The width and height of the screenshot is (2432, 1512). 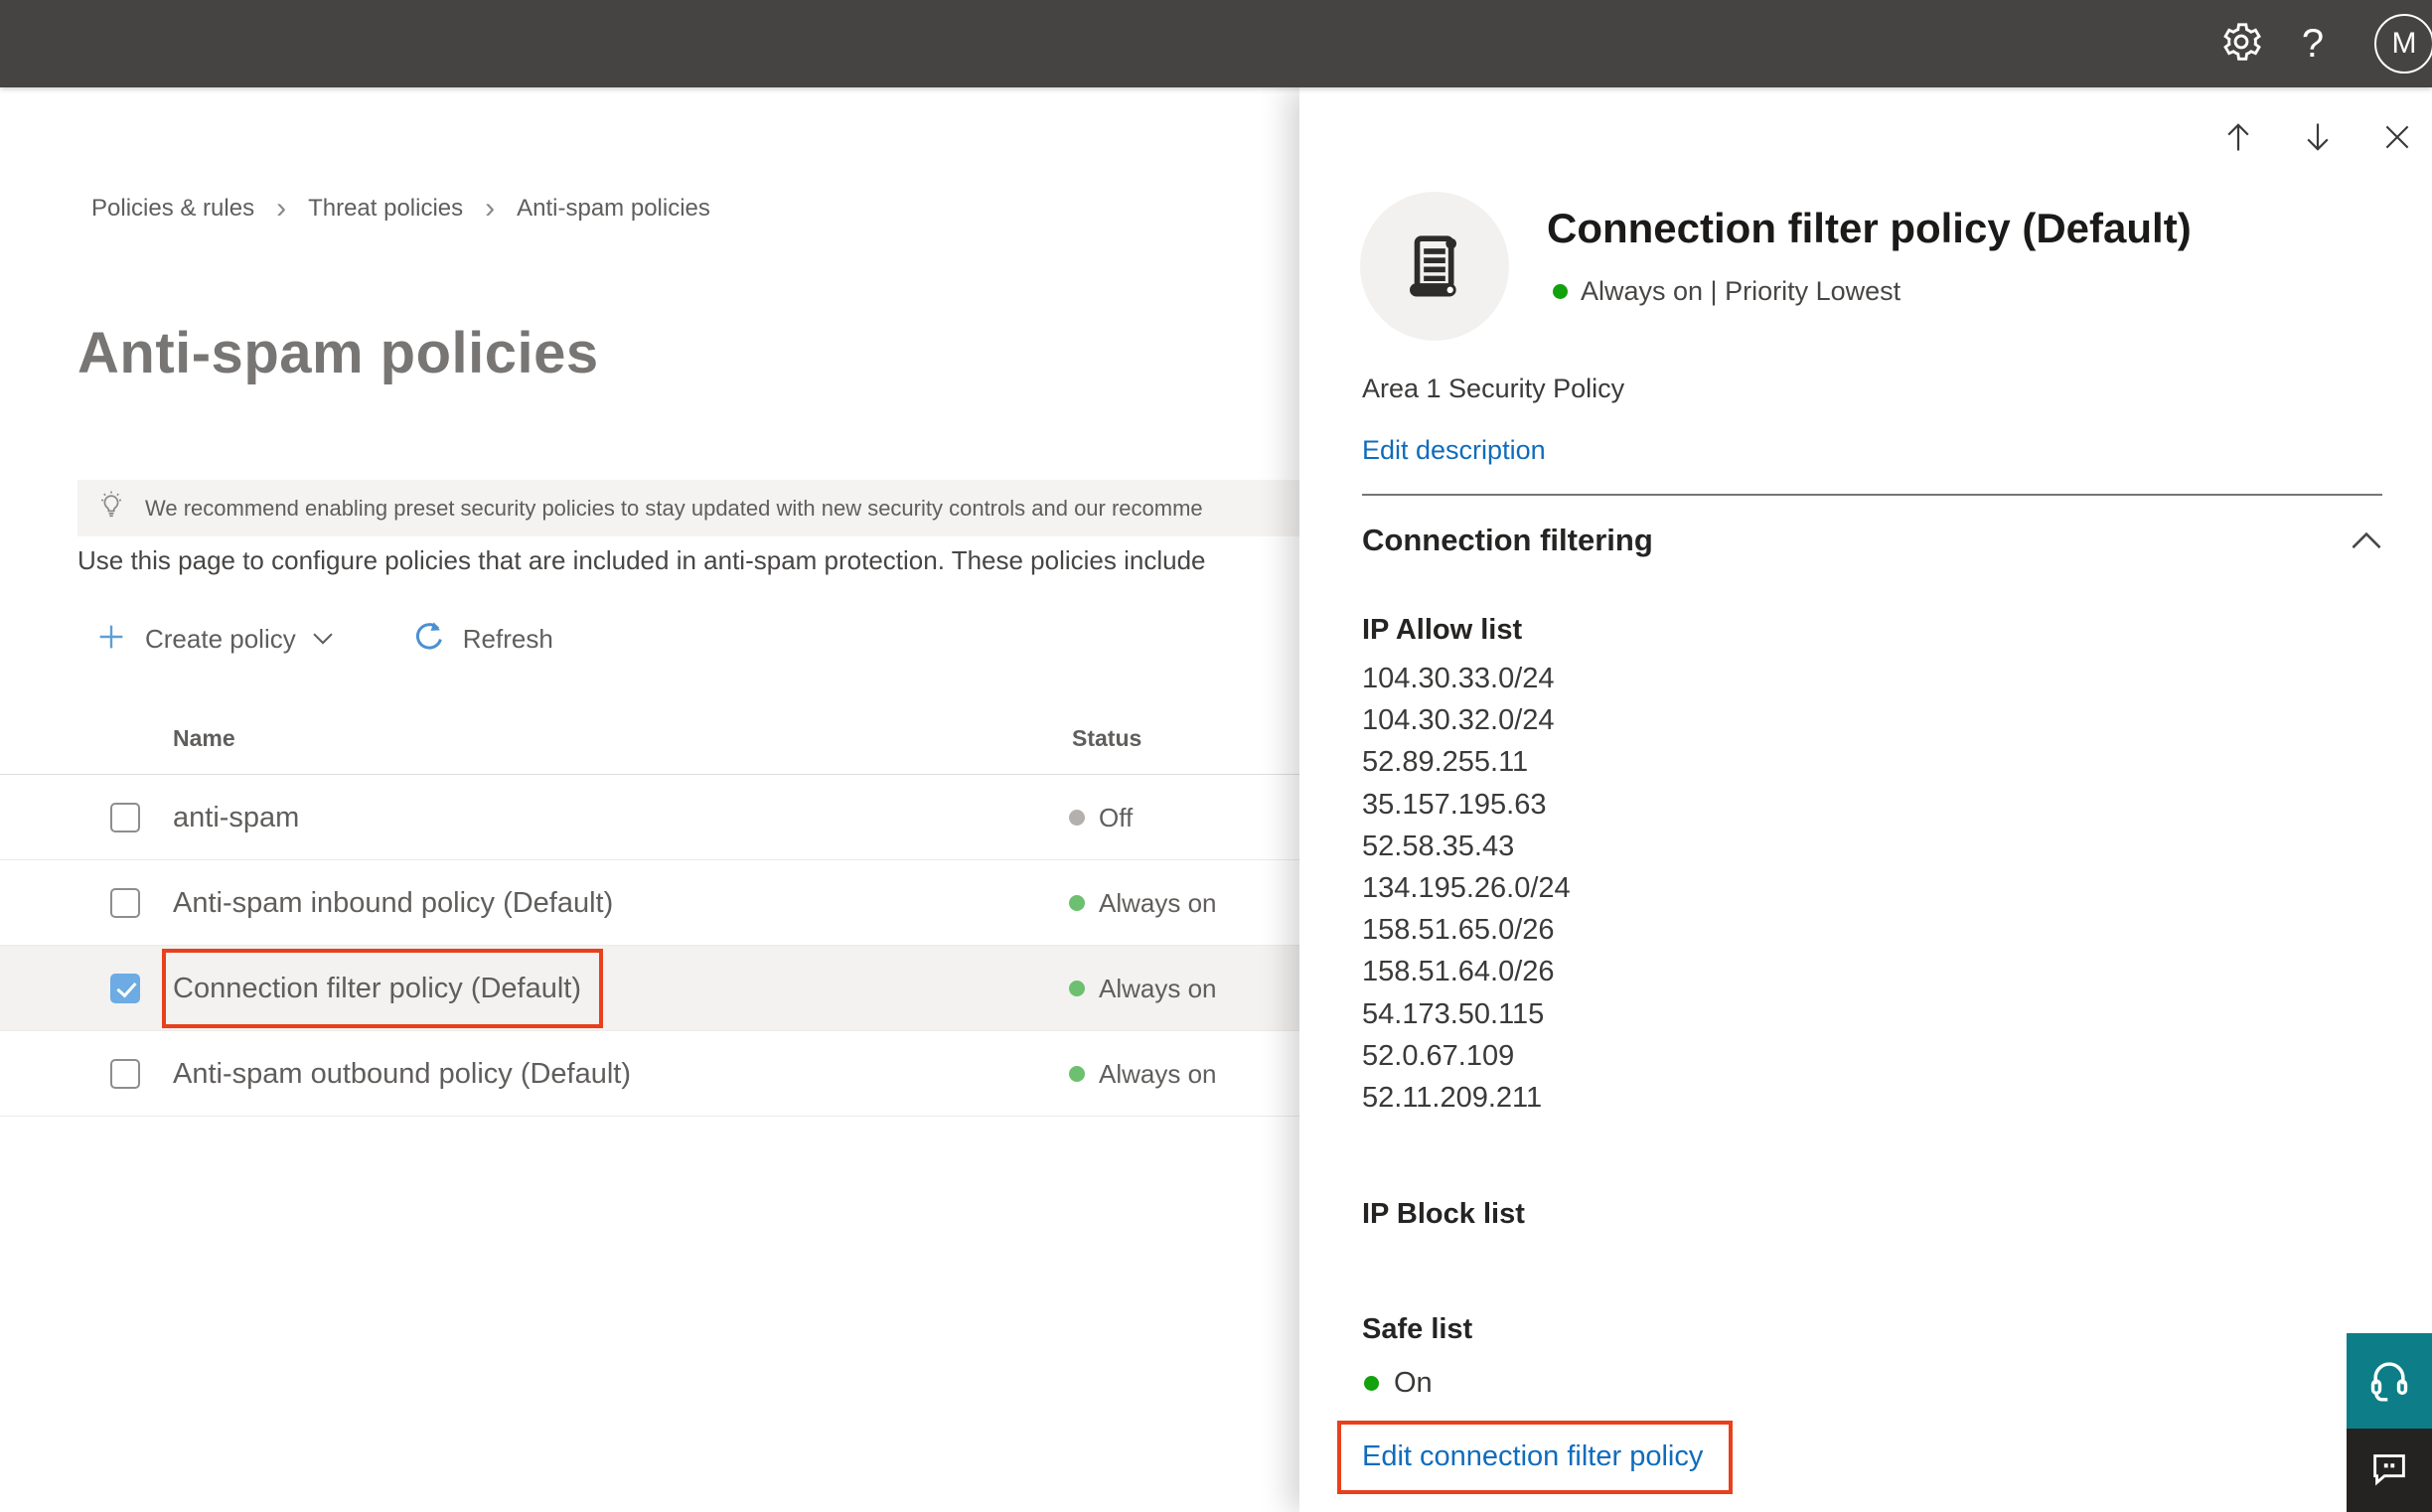 I want to click on safe-list-title: Safe list, so click(x=1417, y=1329).